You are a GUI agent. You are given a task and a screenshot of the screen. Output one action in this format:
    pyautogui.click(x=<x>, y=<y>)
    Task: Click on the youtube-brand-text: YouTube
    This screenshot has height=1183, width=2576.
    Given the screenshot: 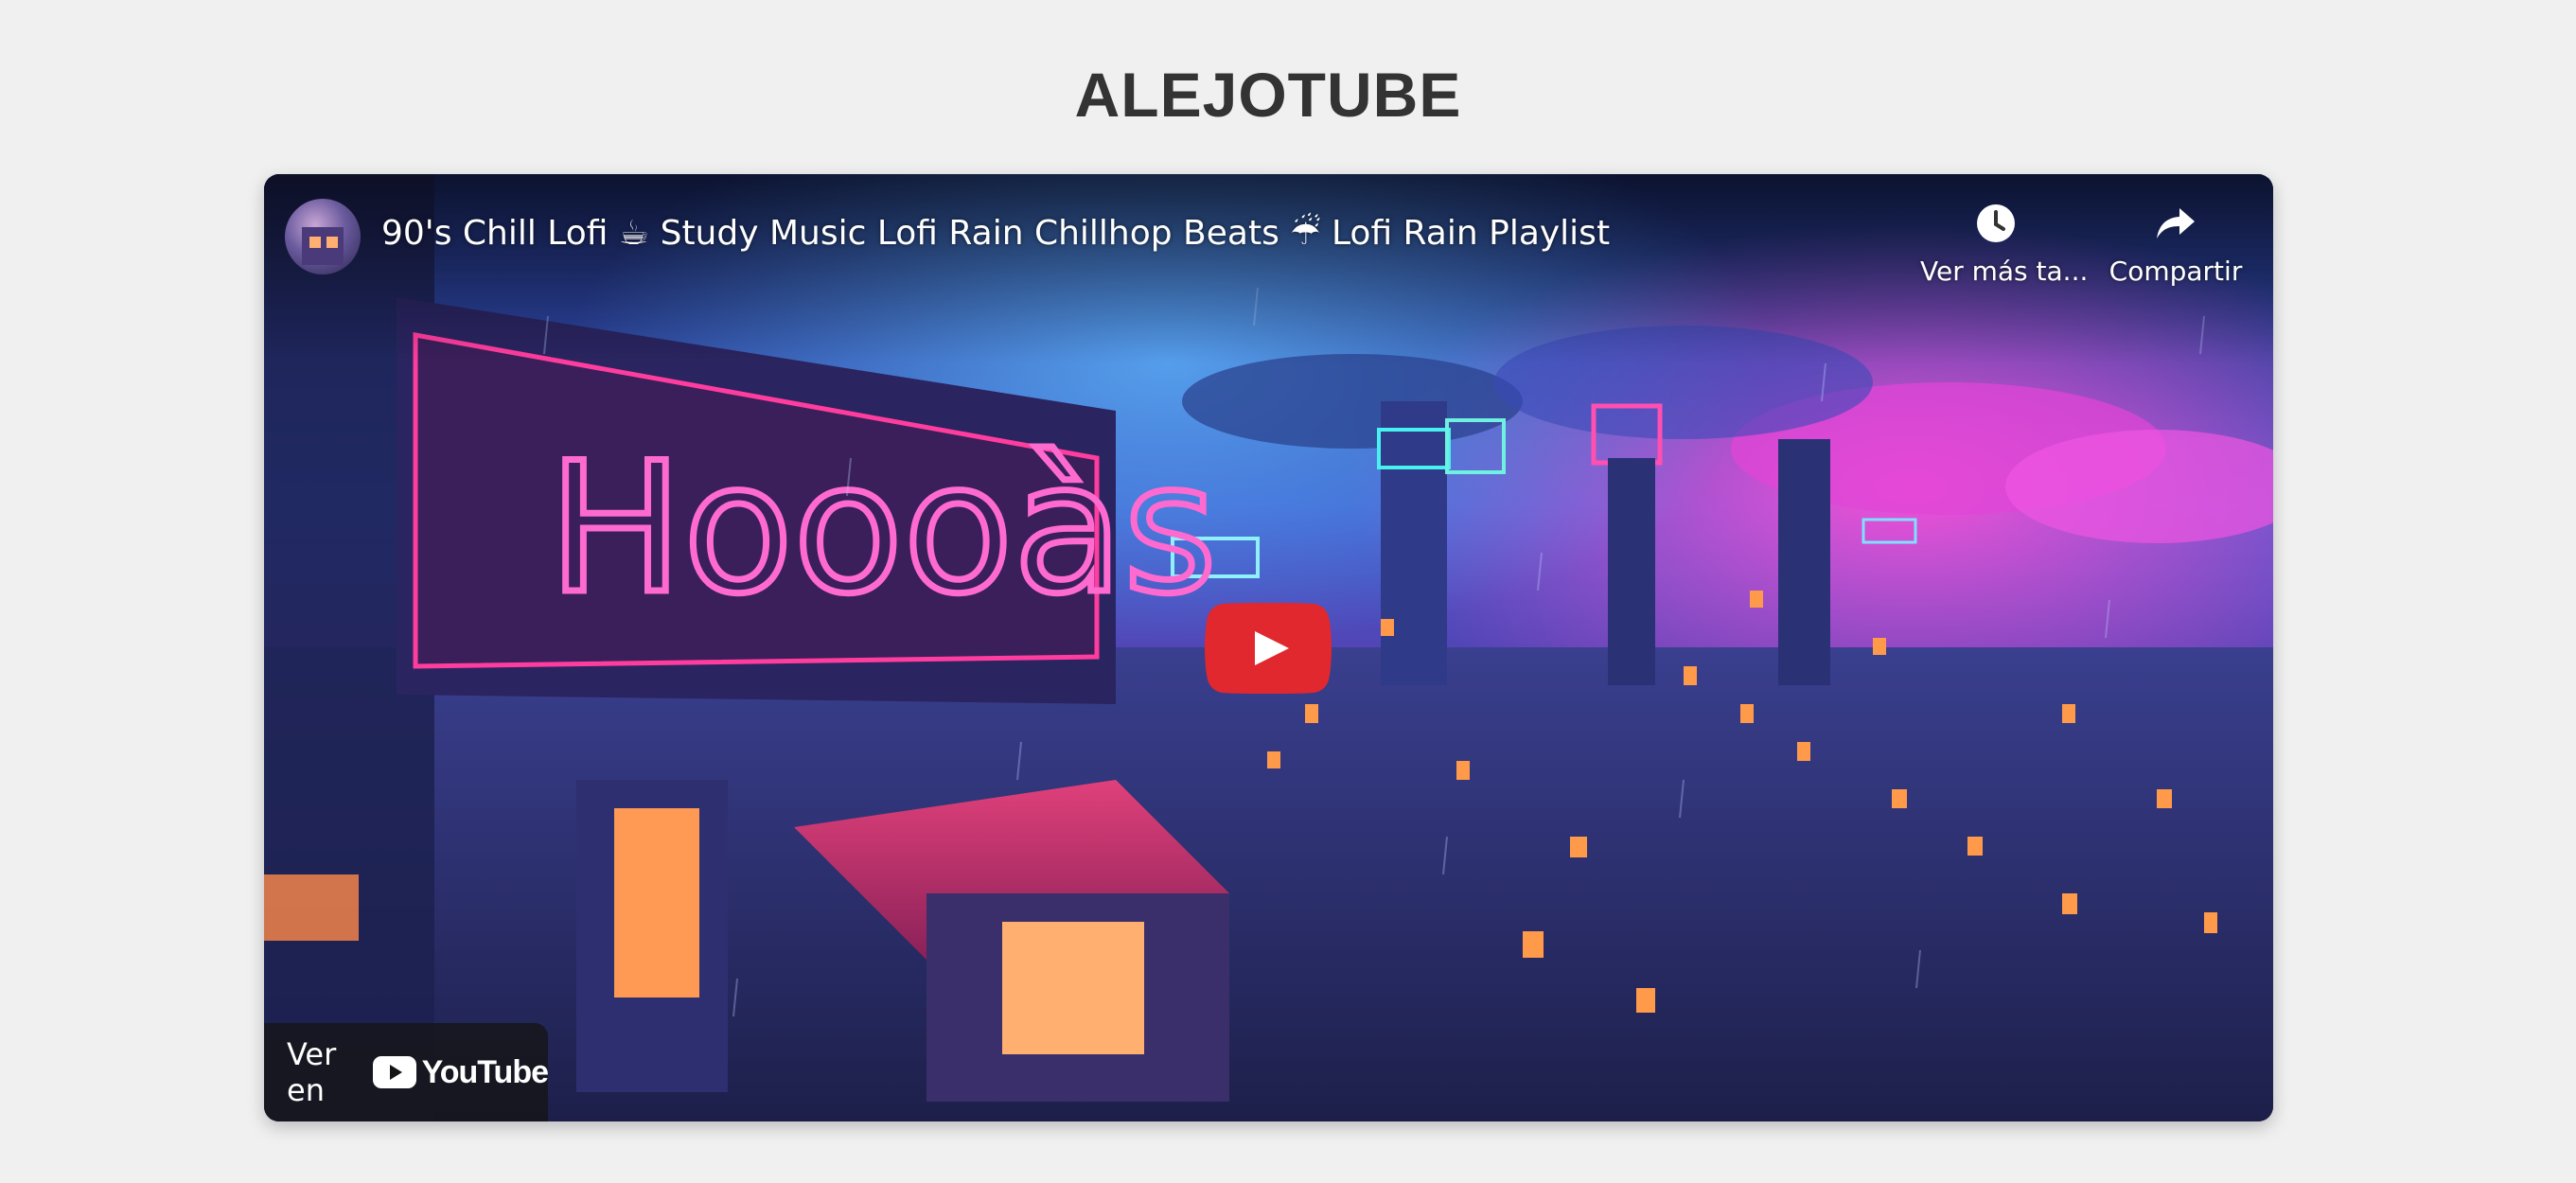 What is the action you would take?
    pyautogui.click(x=485, y=1071)
    